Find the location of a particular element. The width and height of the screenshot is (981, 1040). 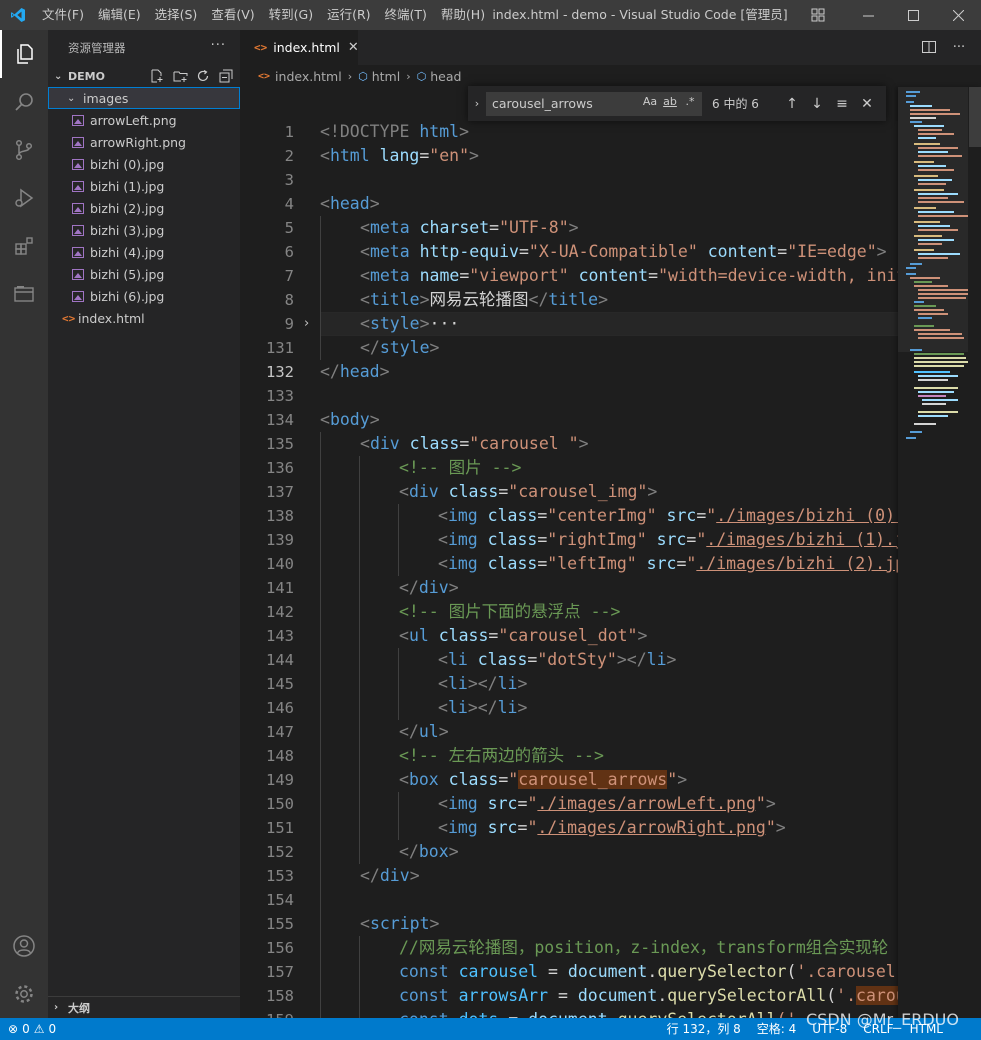

tree-file: arrowRight.png is located at coordinates (144, 142).